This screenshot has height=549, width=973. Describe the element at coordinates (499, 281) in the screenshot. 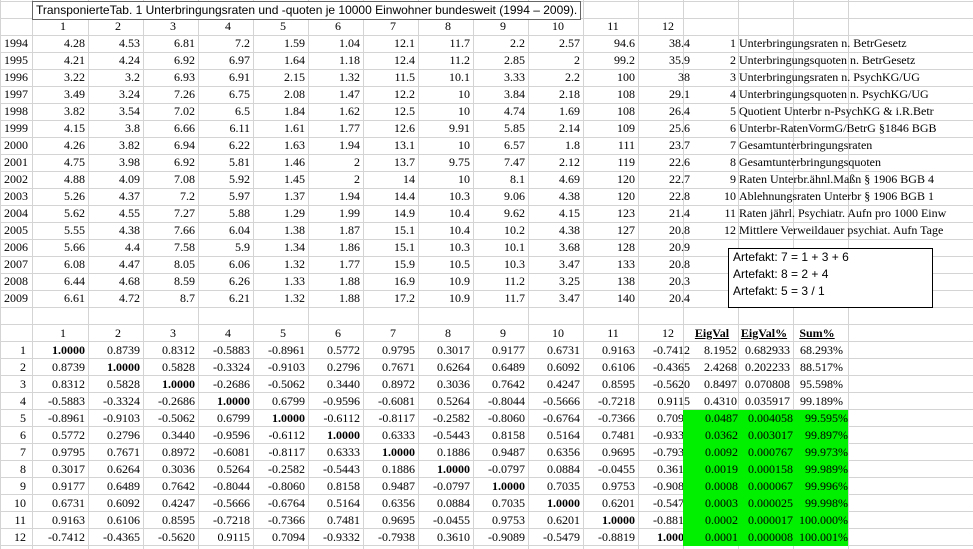

I see `table-cell: 11.2` at that location.